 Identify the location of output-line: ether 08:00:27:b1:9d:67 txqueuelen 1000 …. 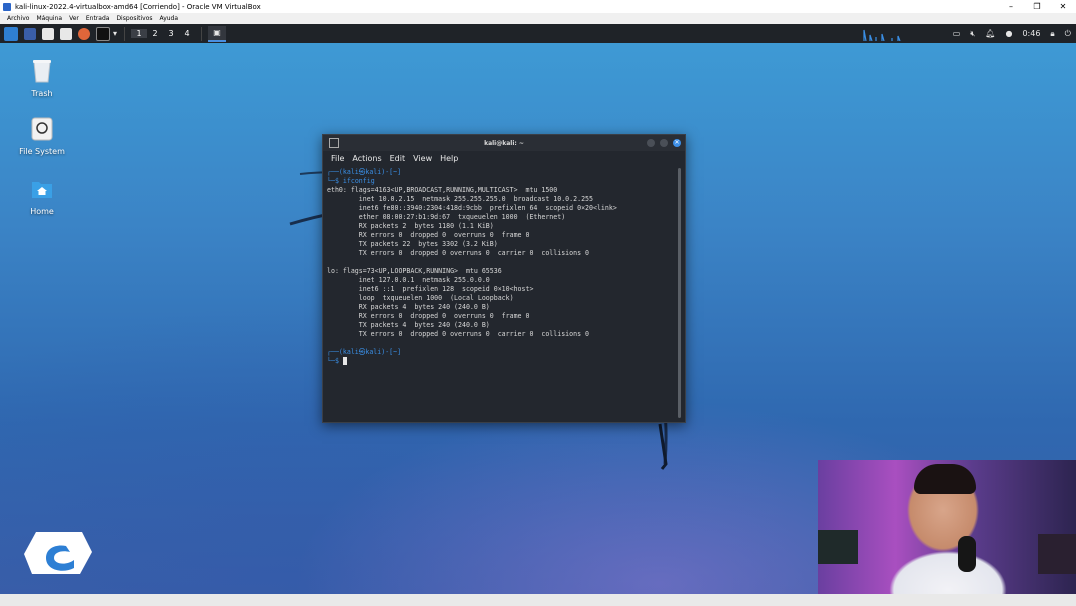
(446, 217).